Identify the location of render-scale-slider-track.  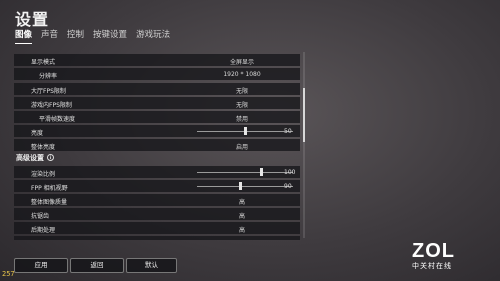
(245, 172).